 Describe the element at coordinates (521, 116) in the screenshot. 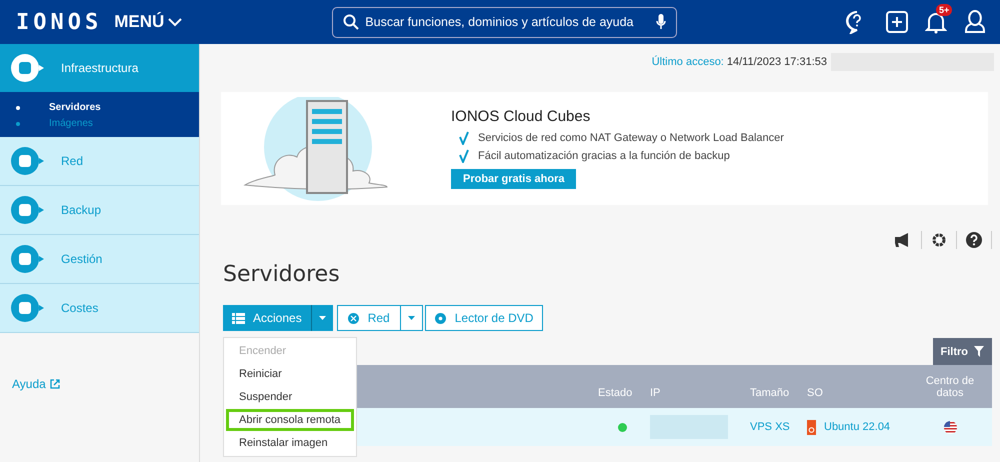

I see `promo-title: IONOS Cloud Cubes` at that location.